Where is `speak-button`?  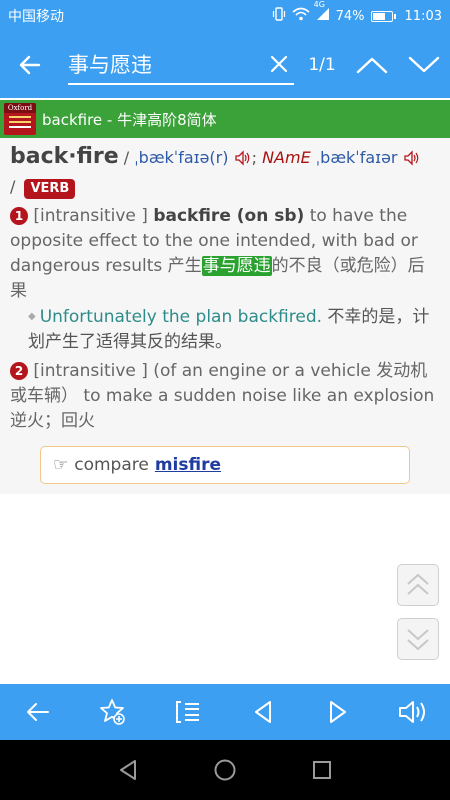
speak-button is located at coordinates (413, 712).